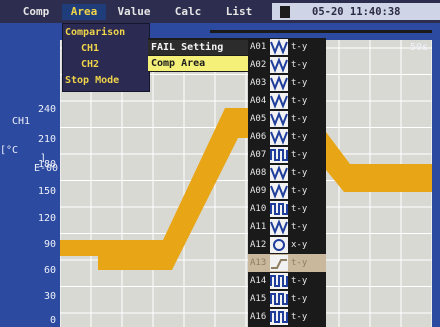 The image size is (440, 327). What do you see at coordinates (198, 63) in the screenshot?
I see `submenu-comp-area: Comp Area` at bounding box center [198, 63].